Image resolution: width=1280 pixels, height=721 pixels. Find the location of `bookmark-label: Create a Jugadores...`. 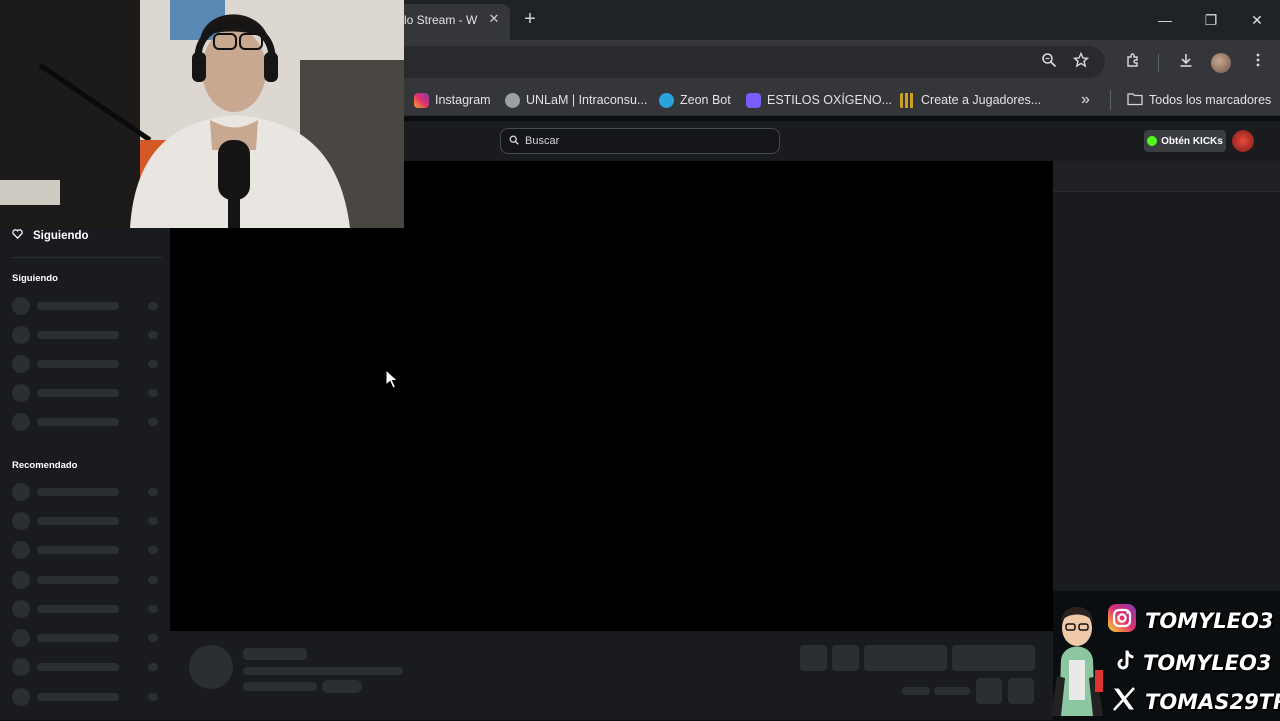

bookmark-label: Create a Jugadores... is located at coordinates (981, 100).